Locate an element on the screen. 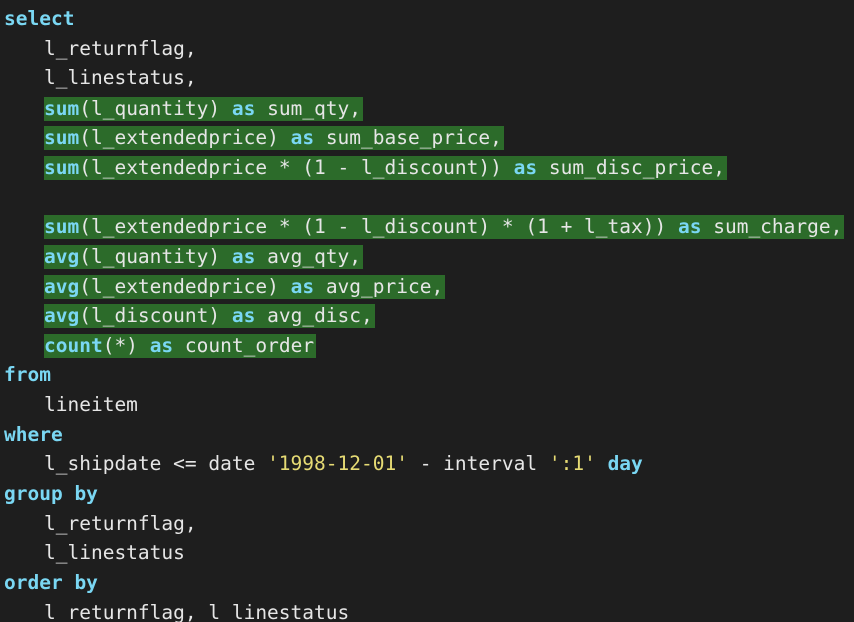  code-line: l_linestatus, is located at coordinates (427, 78).